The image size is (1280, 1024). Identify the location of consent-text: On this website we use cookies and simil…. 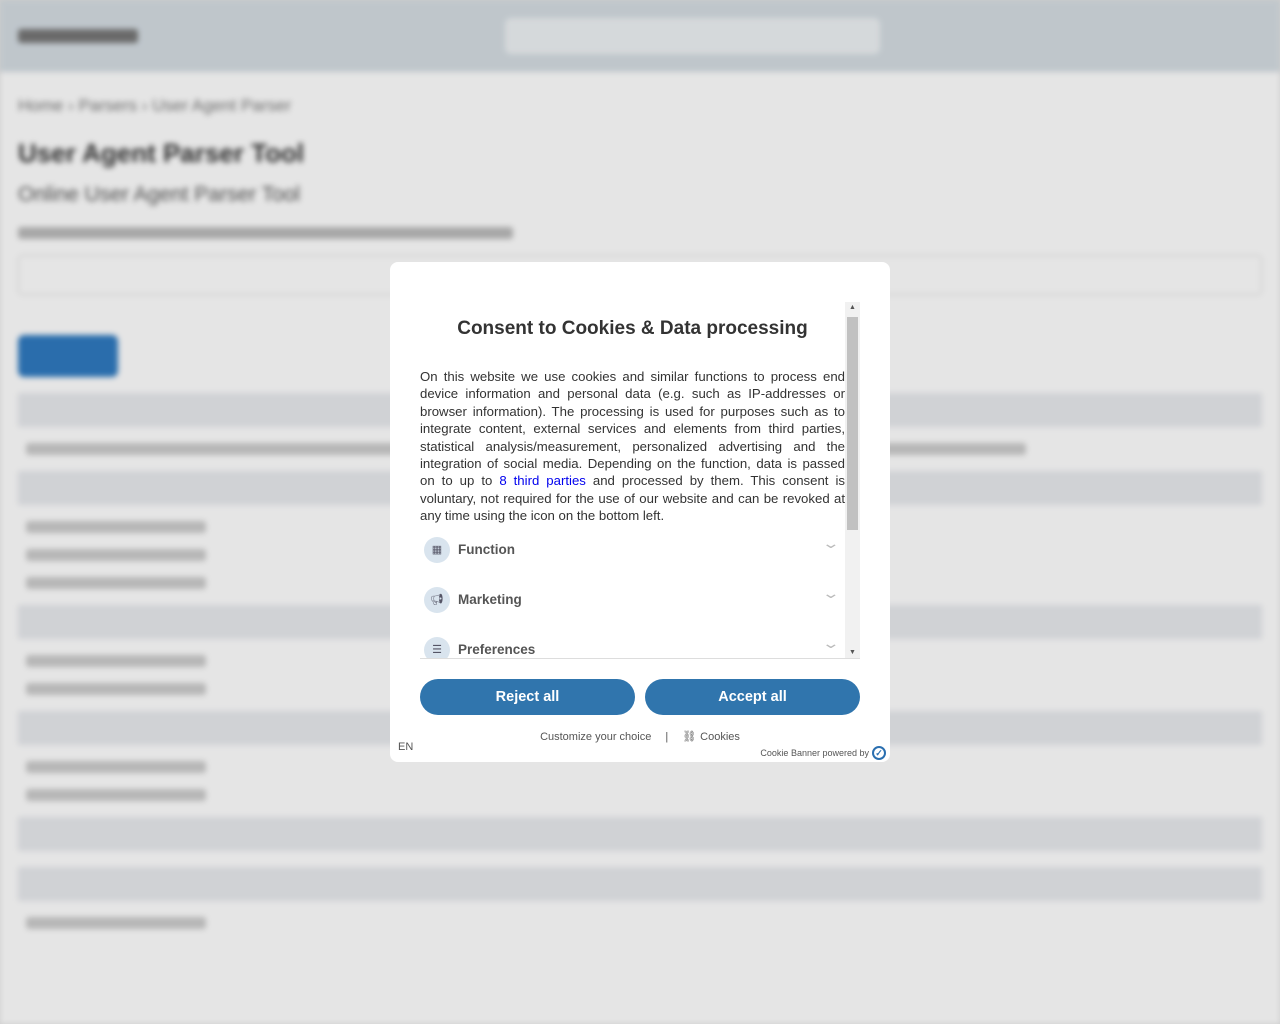
(632, 446).